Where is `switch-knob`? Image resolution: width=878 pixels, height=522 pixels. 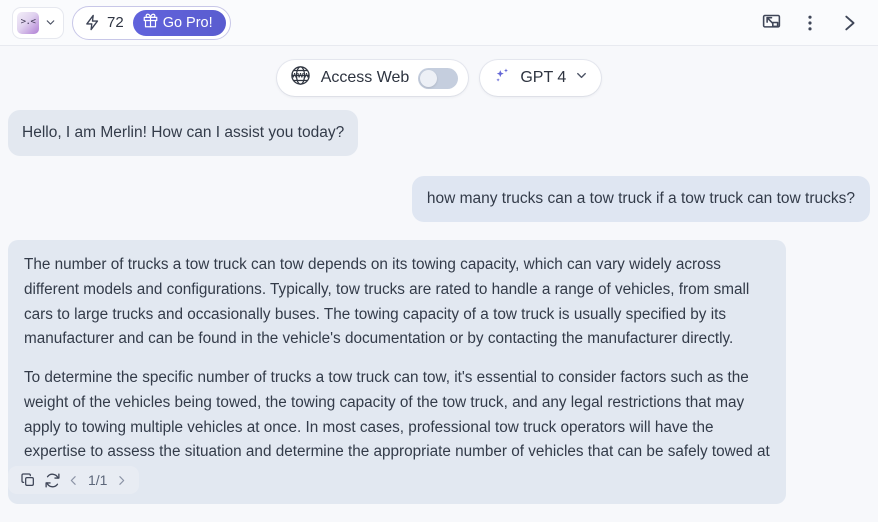 switch-knob is located at coordinates (429, 78).